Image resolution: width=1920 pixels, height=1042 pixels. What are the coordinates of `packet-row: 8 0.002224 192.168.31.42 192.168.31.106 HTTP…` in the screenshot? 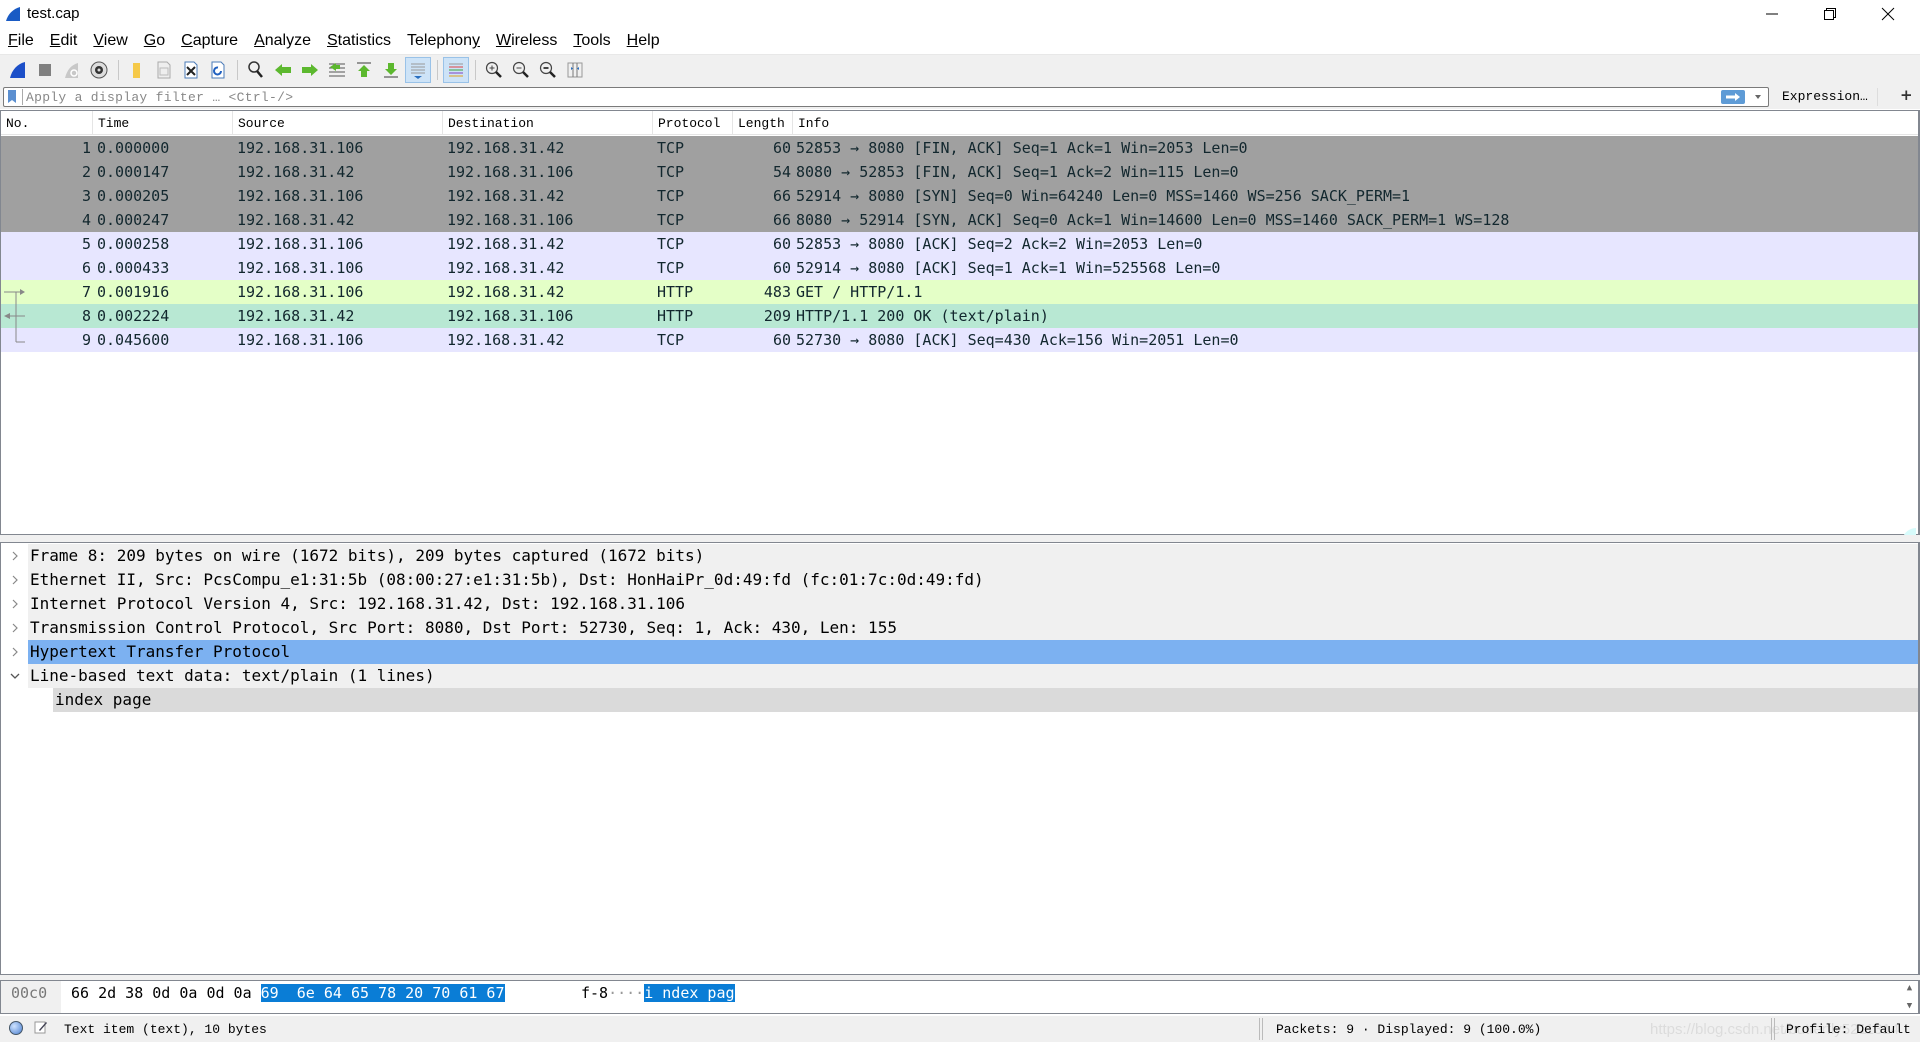 It's located at (959, 316).